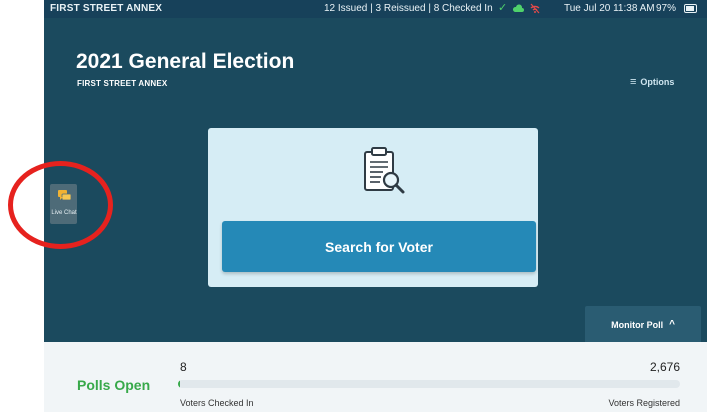 This screenshot has width=707, height=412. I want to click on battery-icon, so click(690, 8).